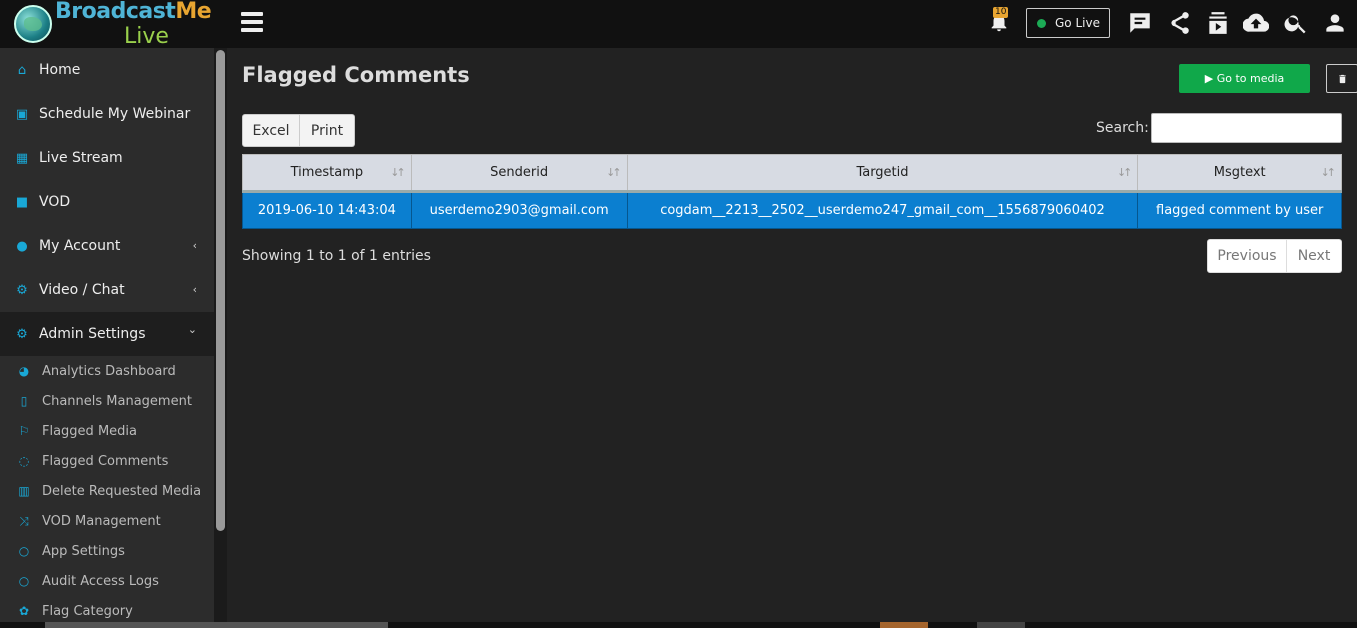  Describe the element at coordinates (60, 70) in the screenshot. I see `sidebar-item-label: Home` at that location.